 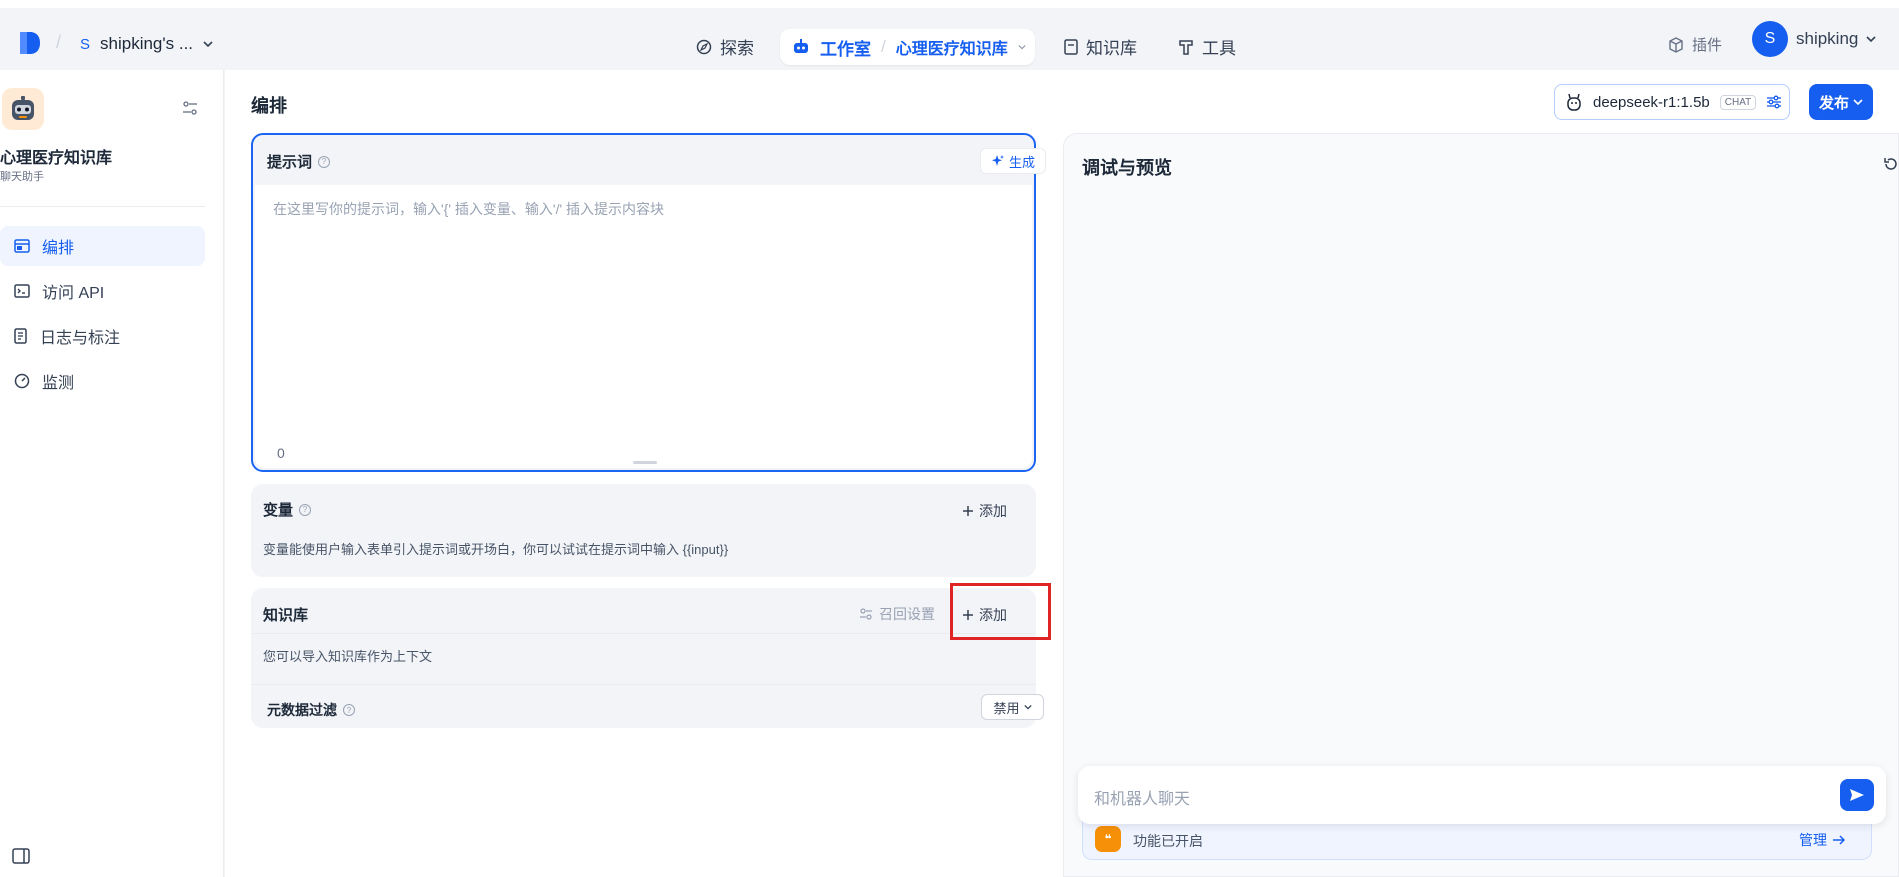 What do you see at coordinates (80, 338) in the screenshot?
I see `sidebar-item-label: 日志与标注` at bounding box center [80, 338].